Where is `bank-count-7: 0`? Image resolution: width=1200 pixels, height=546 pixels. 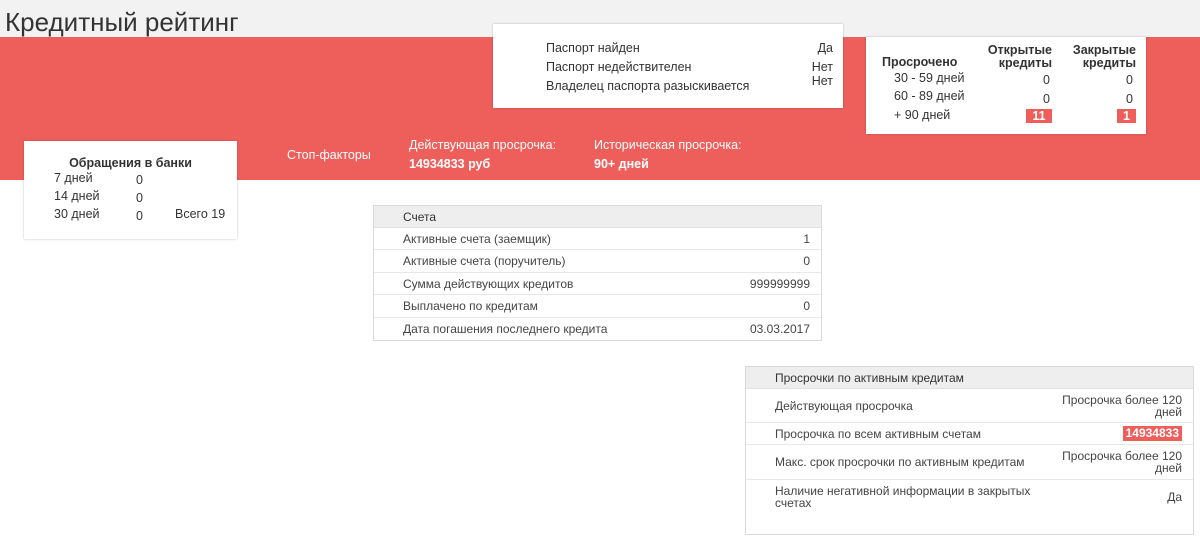
bank-count-7: 0 is located at coordinates (139, 180).